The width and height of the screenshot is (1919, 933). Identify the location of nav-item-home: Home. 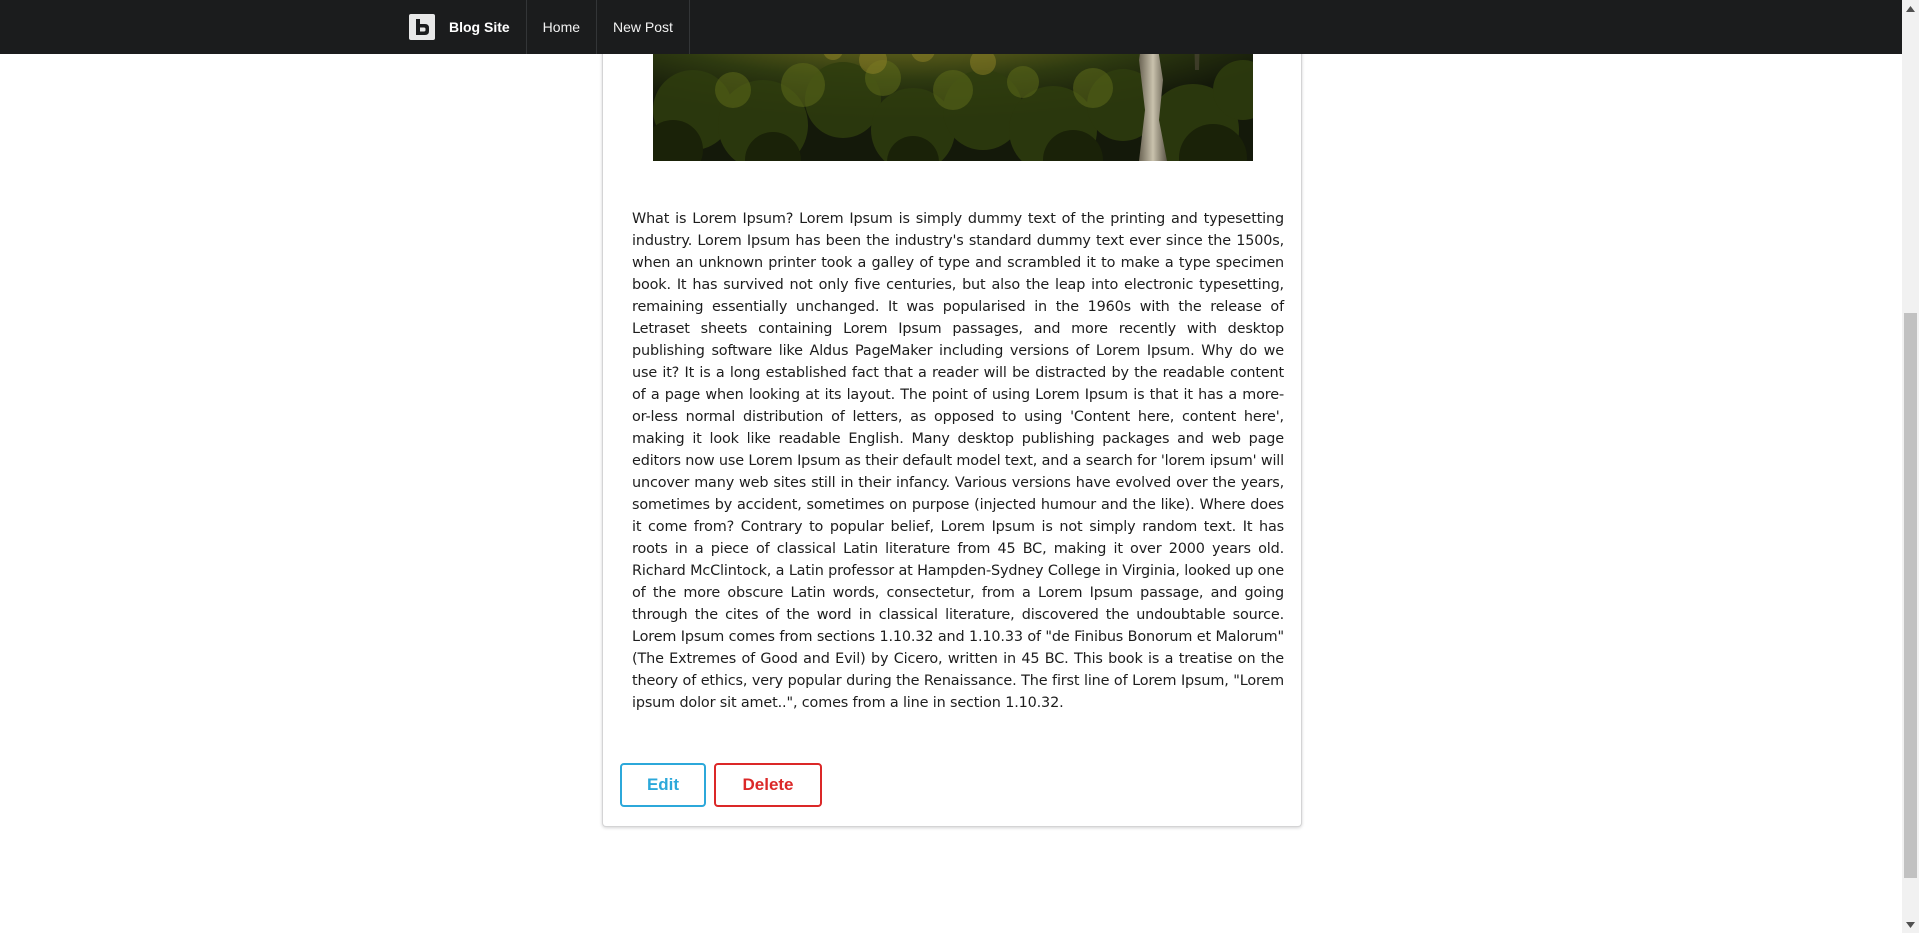
(562, 27).